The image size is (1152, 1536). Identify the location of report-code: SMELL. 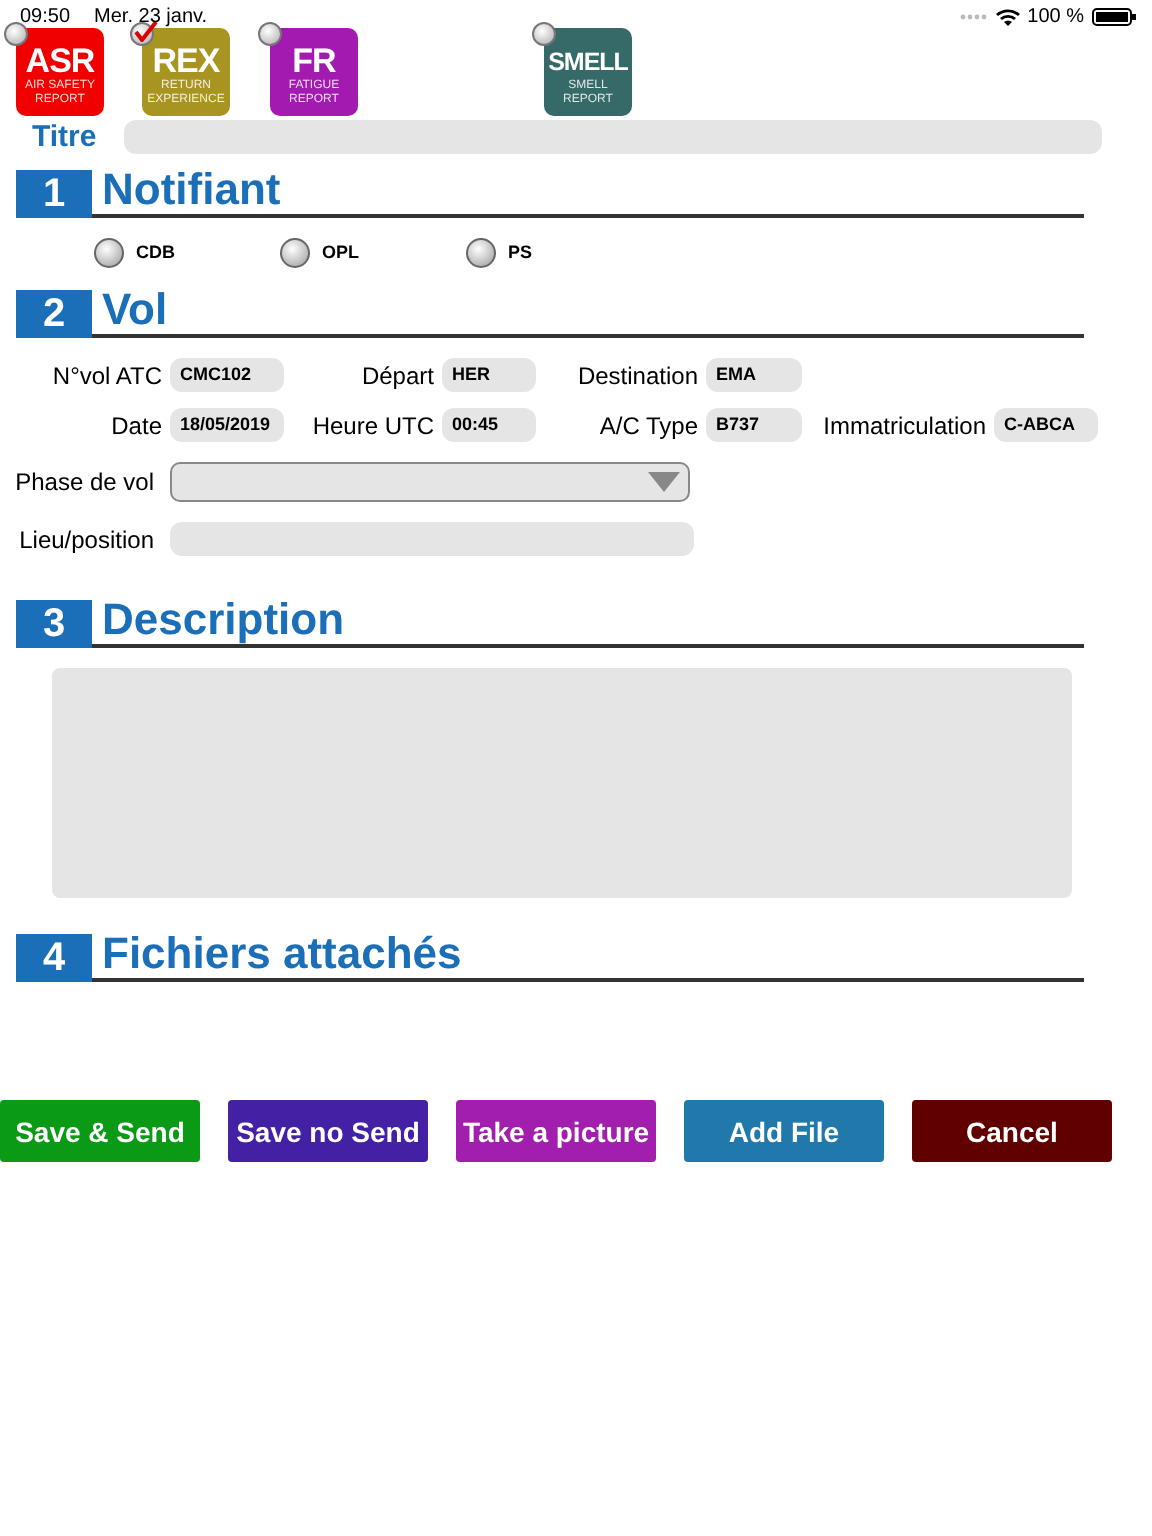
(588, 62).